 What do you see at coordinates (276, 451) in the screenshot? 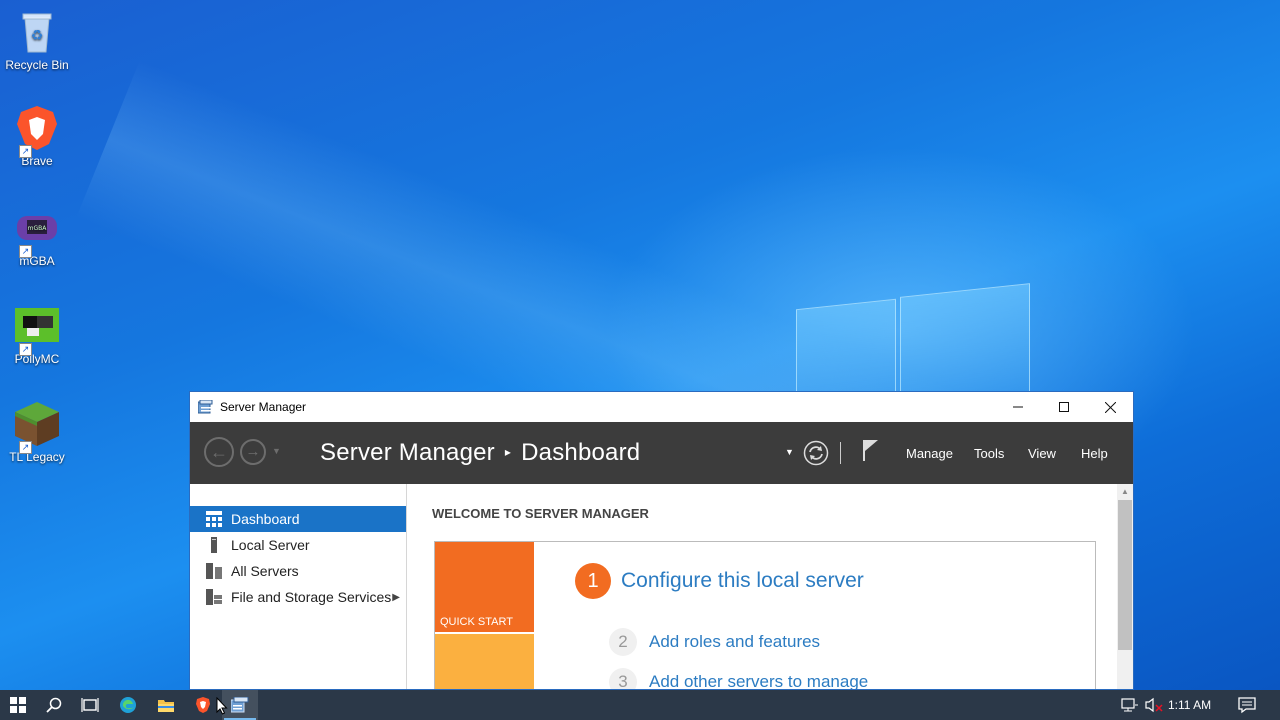
I see `history-dropdown-icon: ▼` at bounding box center [276, 451].